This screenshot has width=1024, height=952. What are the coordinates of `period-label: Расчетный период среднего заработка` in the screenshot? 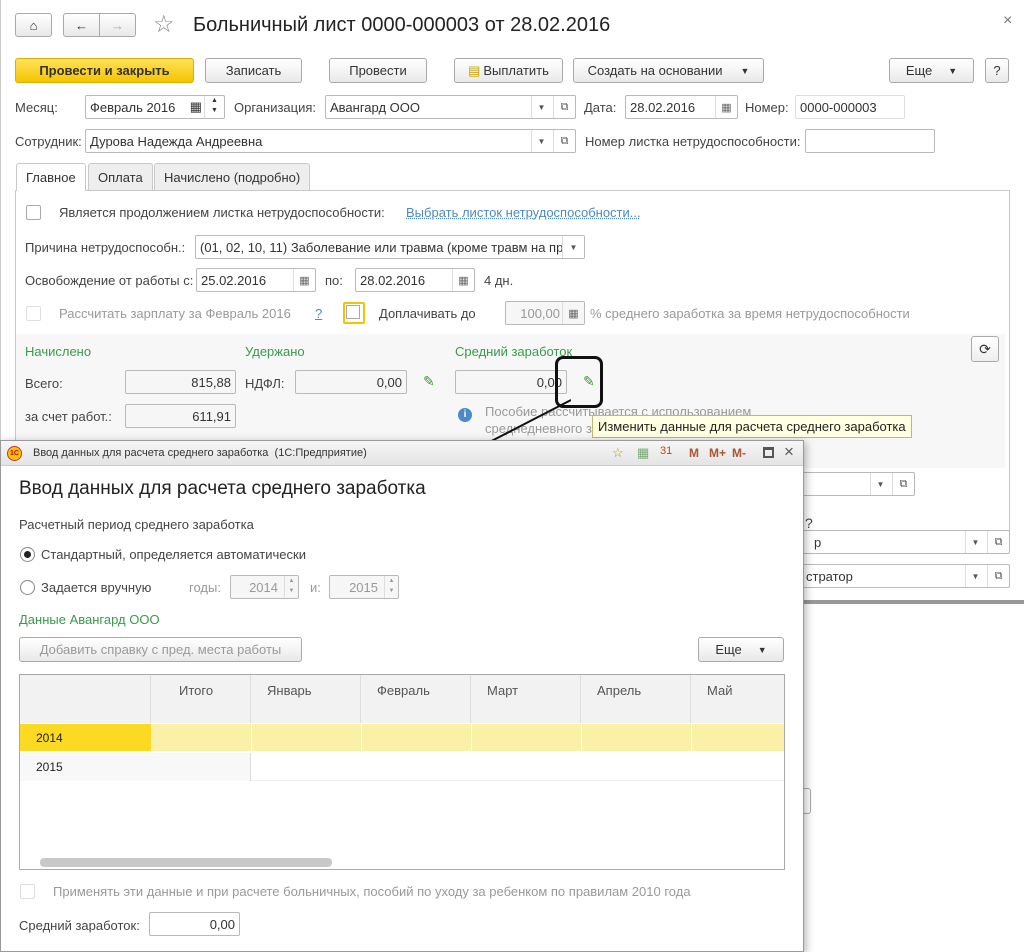 It's located at (136, 524).